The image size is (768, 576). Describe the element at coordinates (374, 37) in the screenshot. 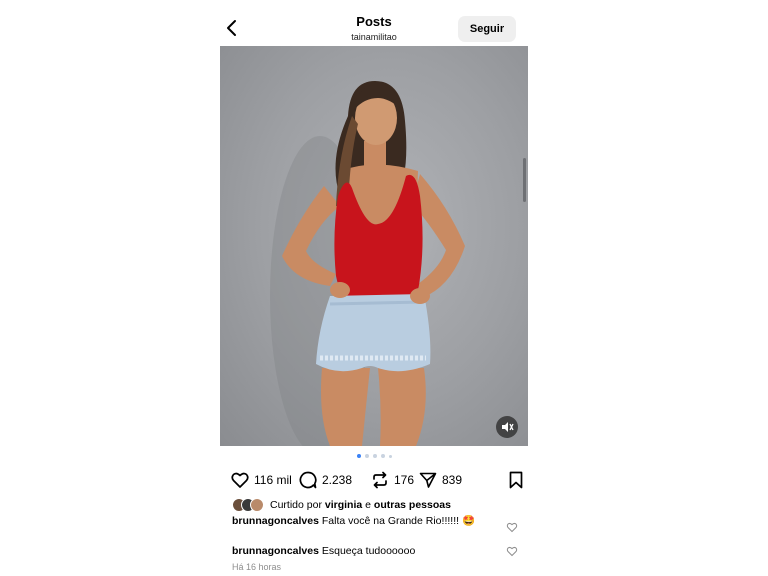

I see `username-label: tainamilitao` at that location.